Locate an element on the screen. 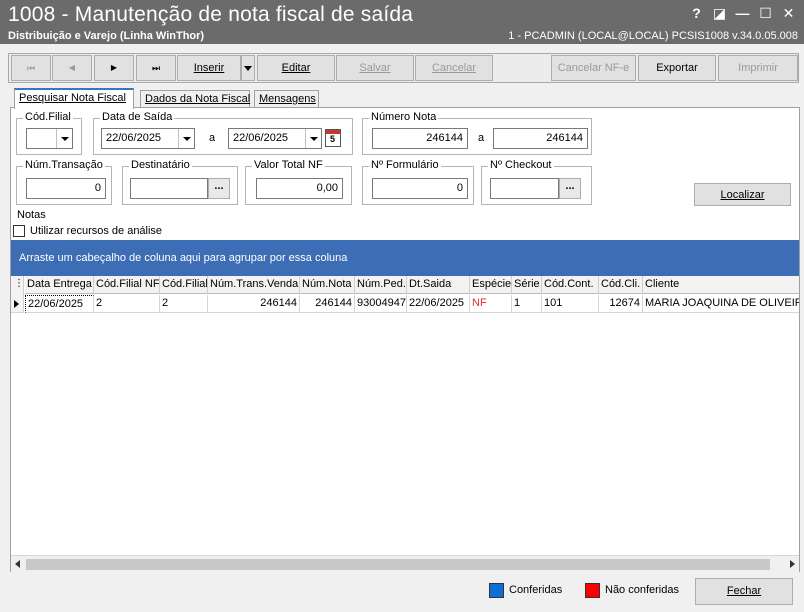 This screenshot has height=612, width=804. data-saida-to-field: 22/06/2025 is located at coordinates (275, 138).